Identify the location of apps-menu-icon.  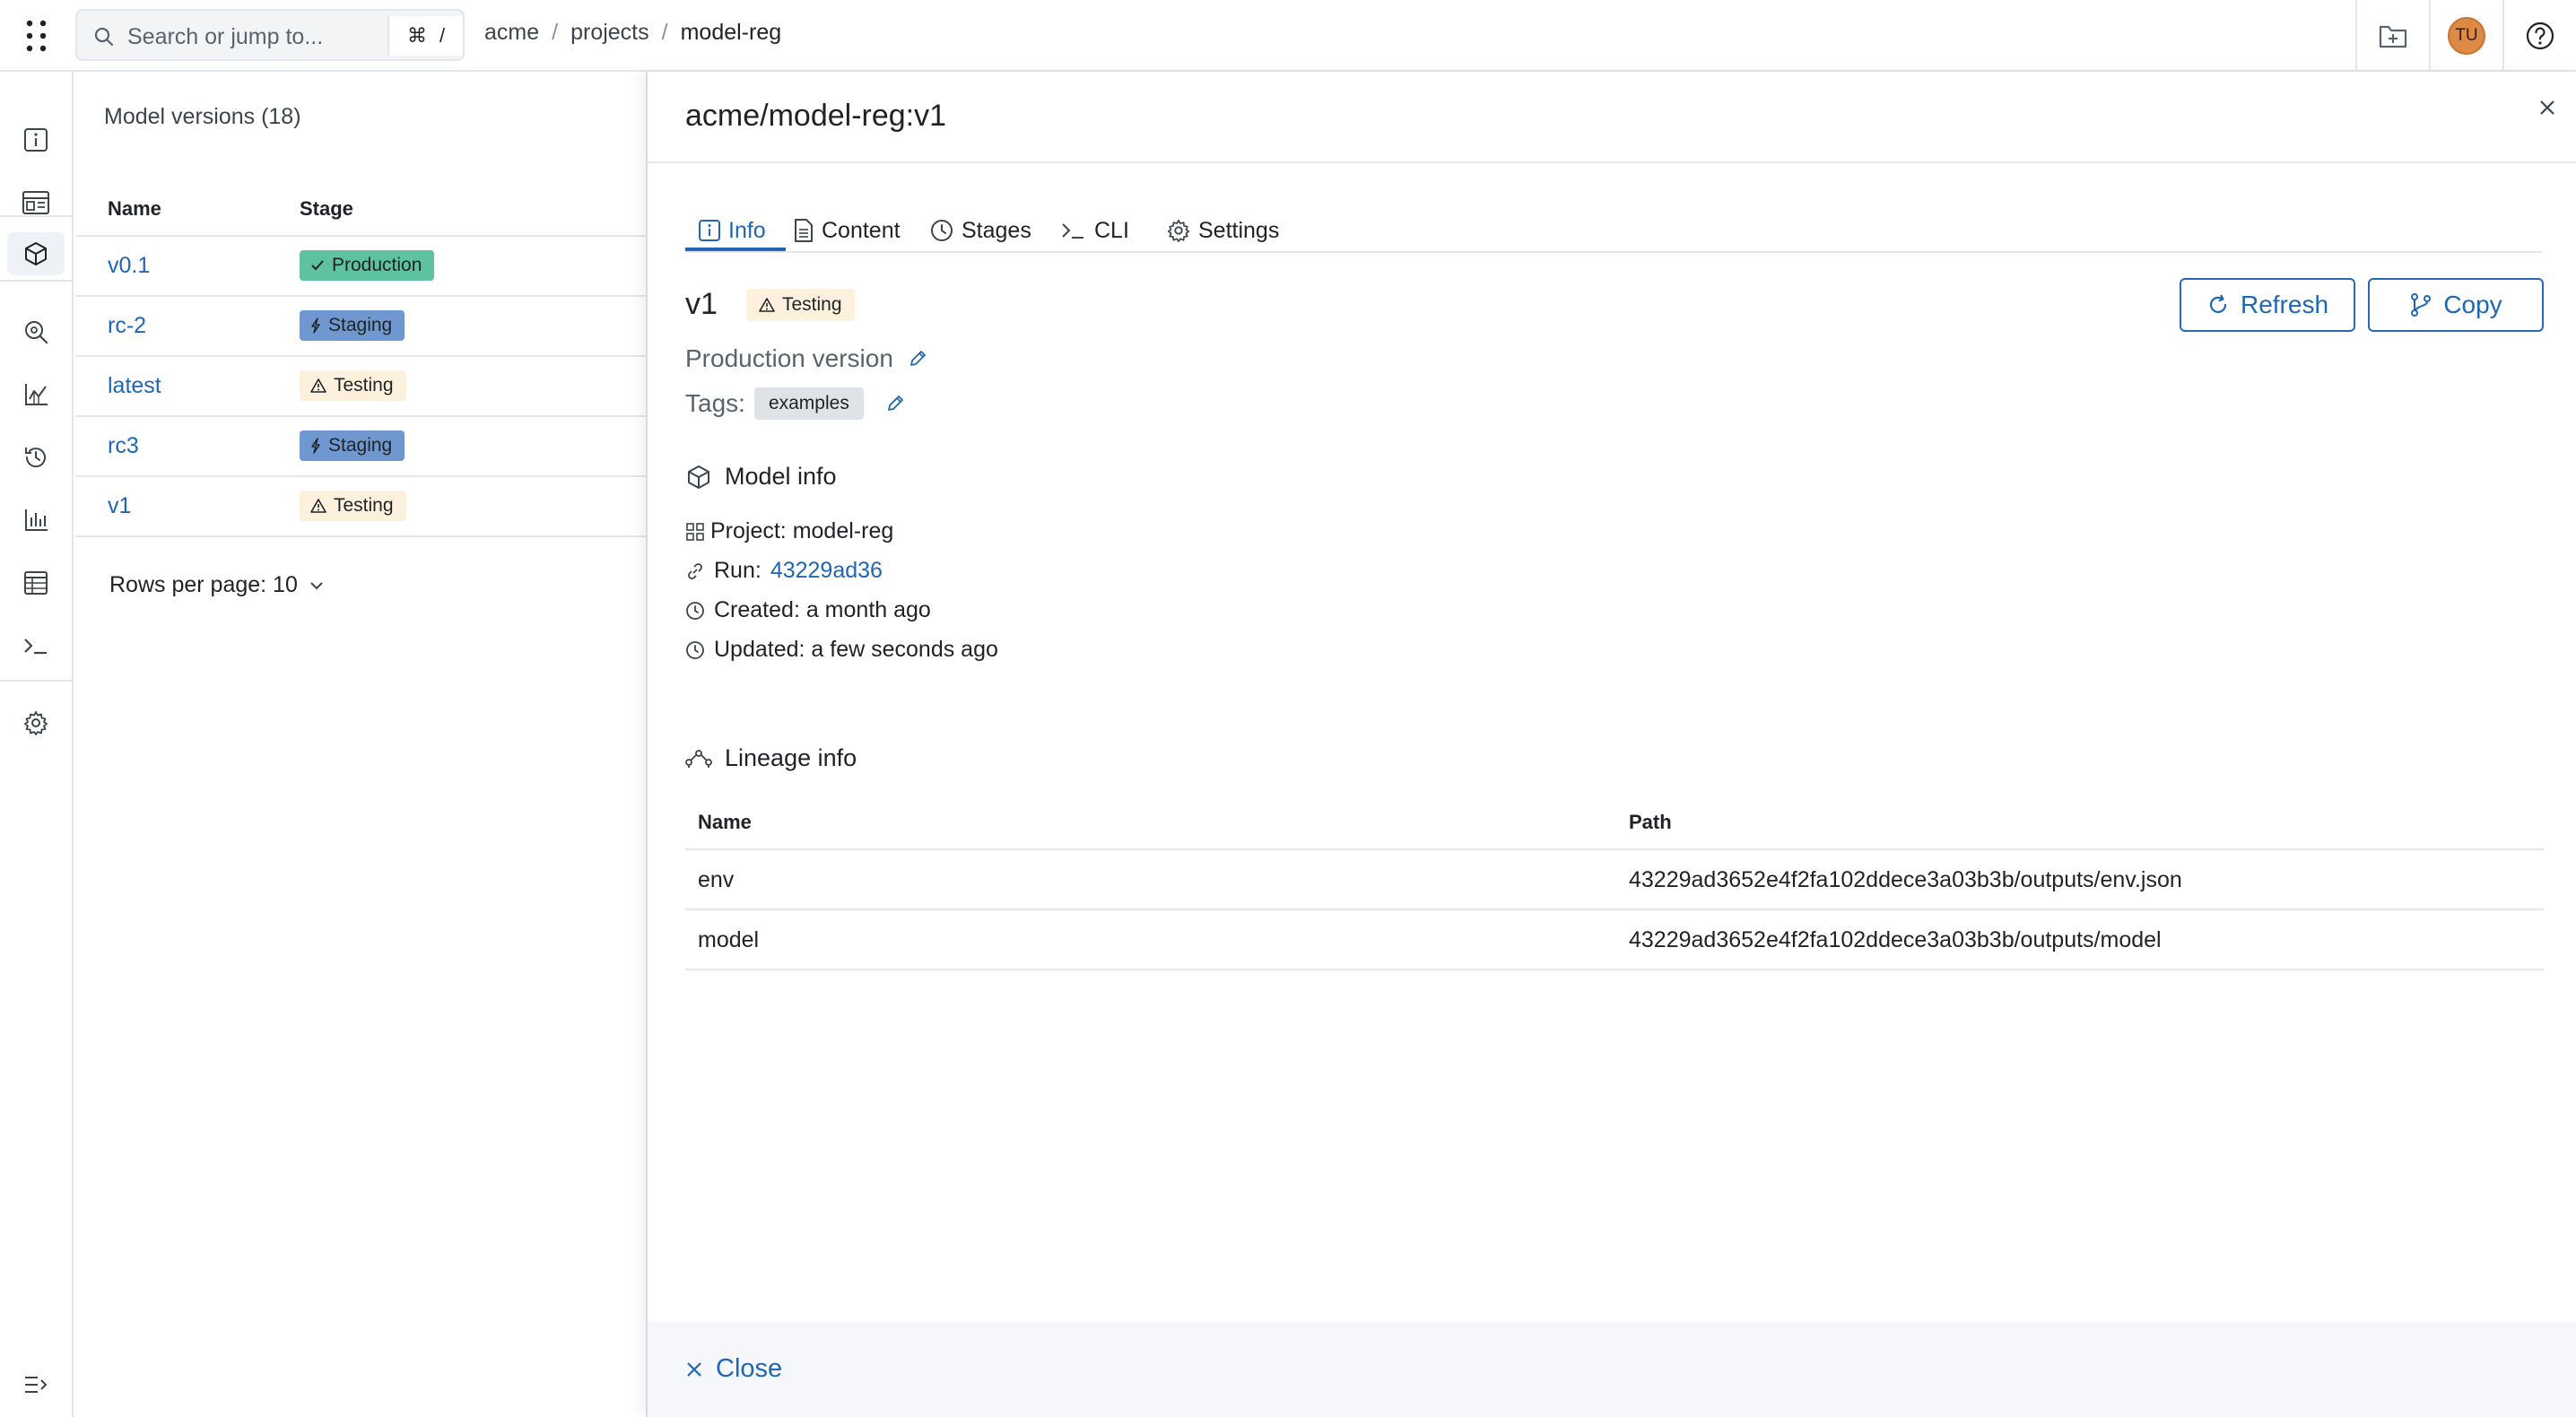
(37, 36).